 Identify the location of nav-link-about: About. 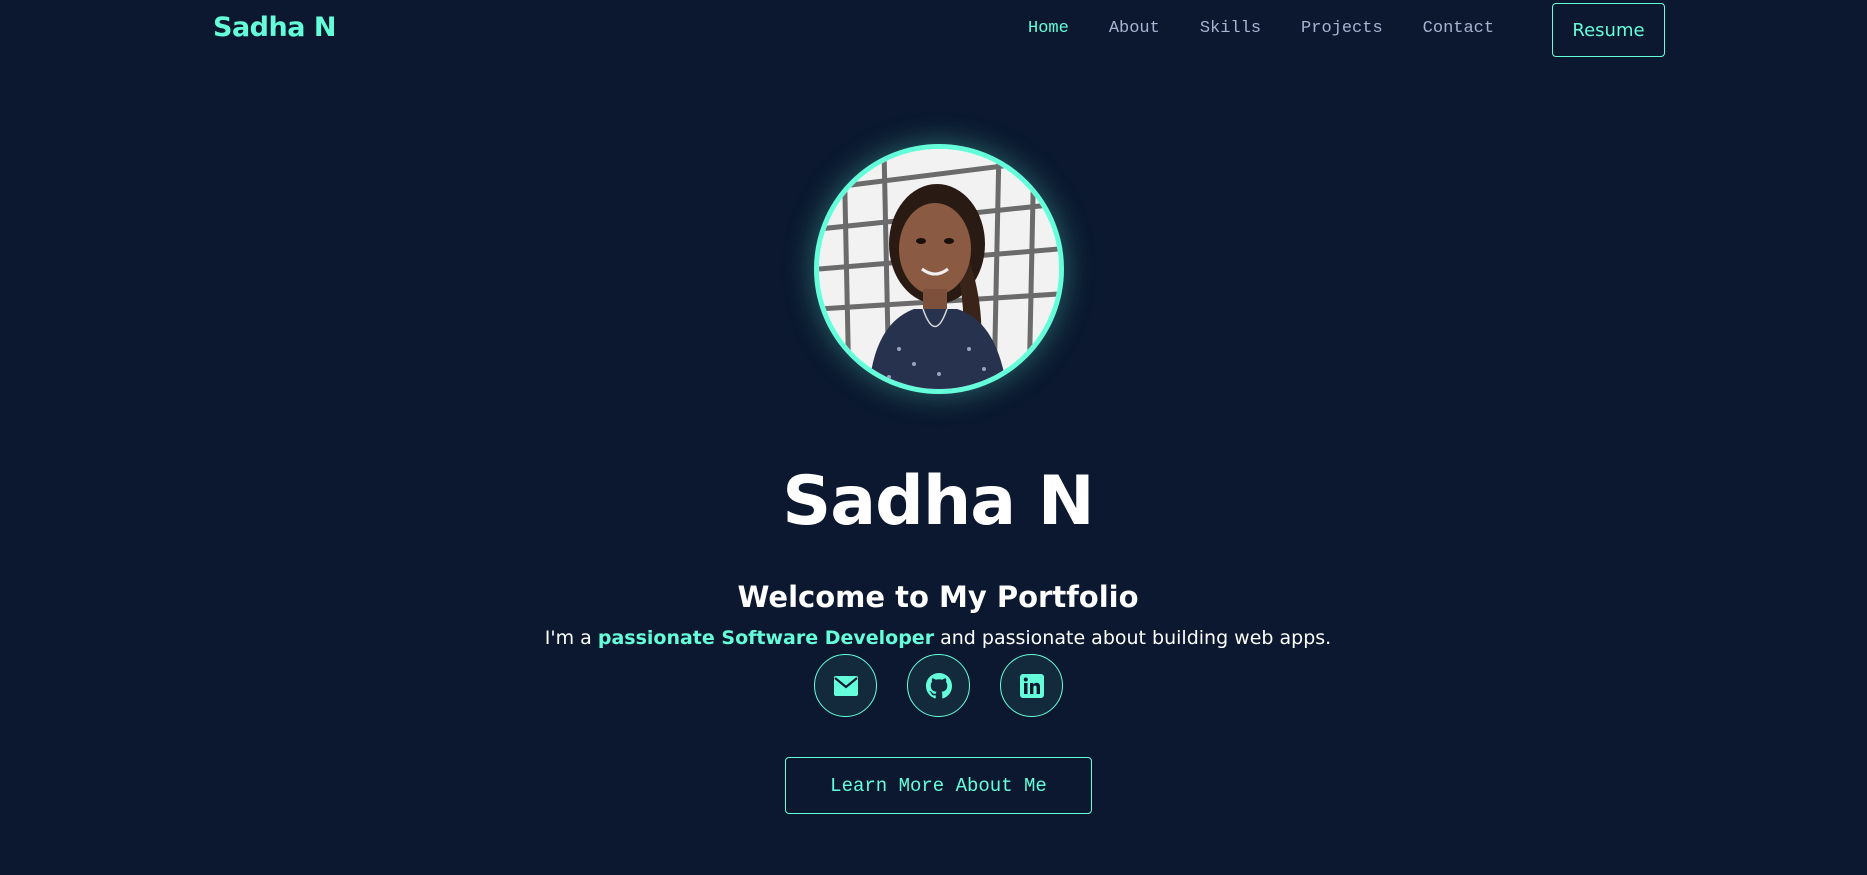
(1134, 28).